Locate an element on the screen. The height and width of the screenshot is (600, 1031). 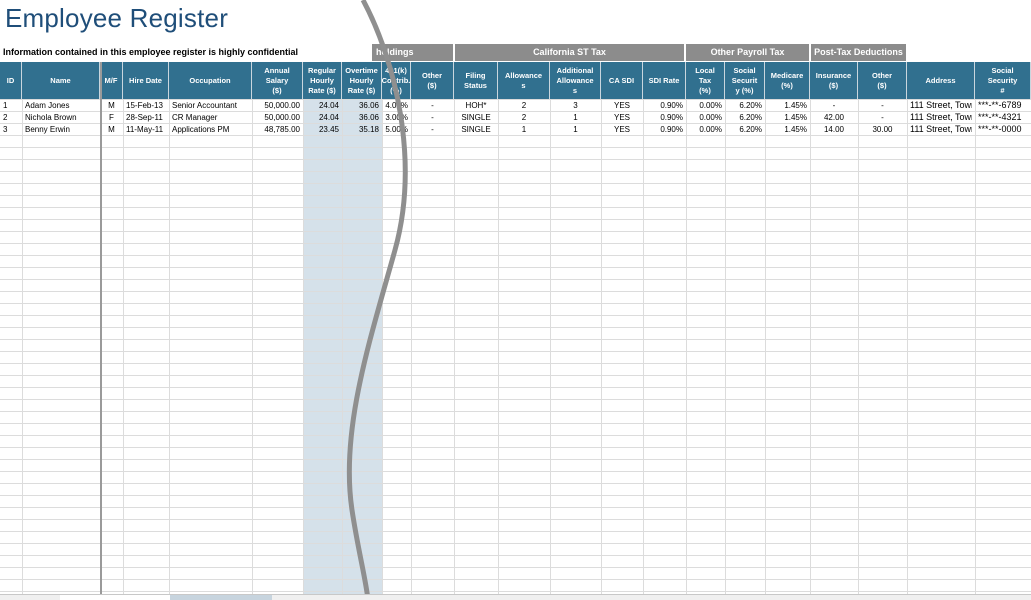
cell-hire: 11-May-11 is located at coordinates (146, 129).